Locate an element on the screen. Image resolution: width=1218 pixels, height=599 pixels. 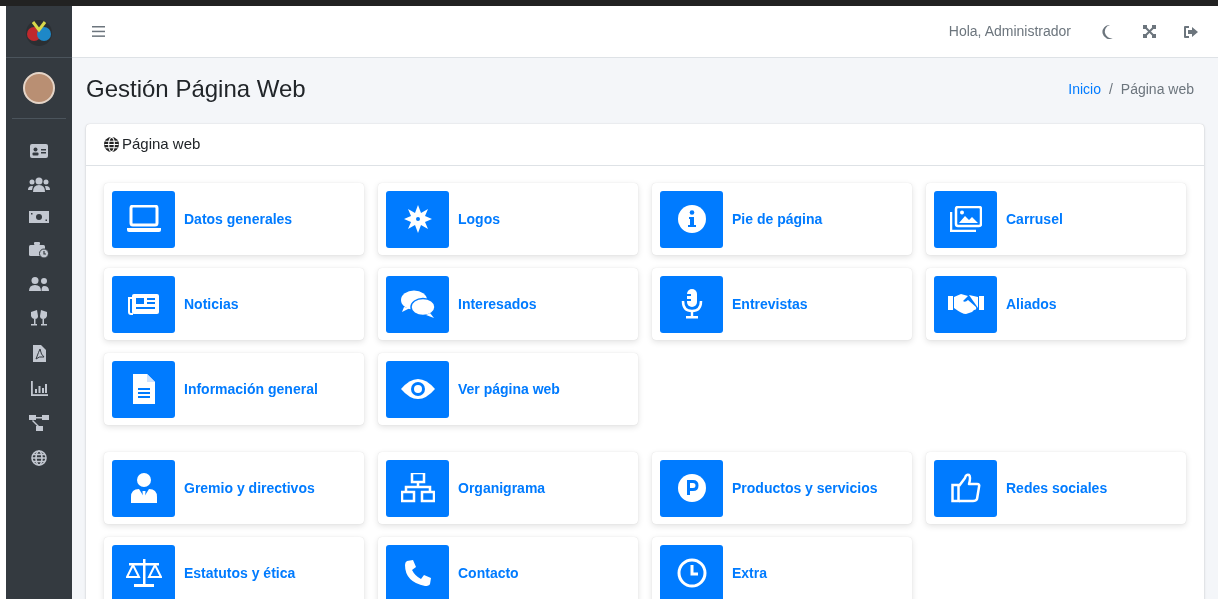
phone-icon is located at coordinates (417, 571).